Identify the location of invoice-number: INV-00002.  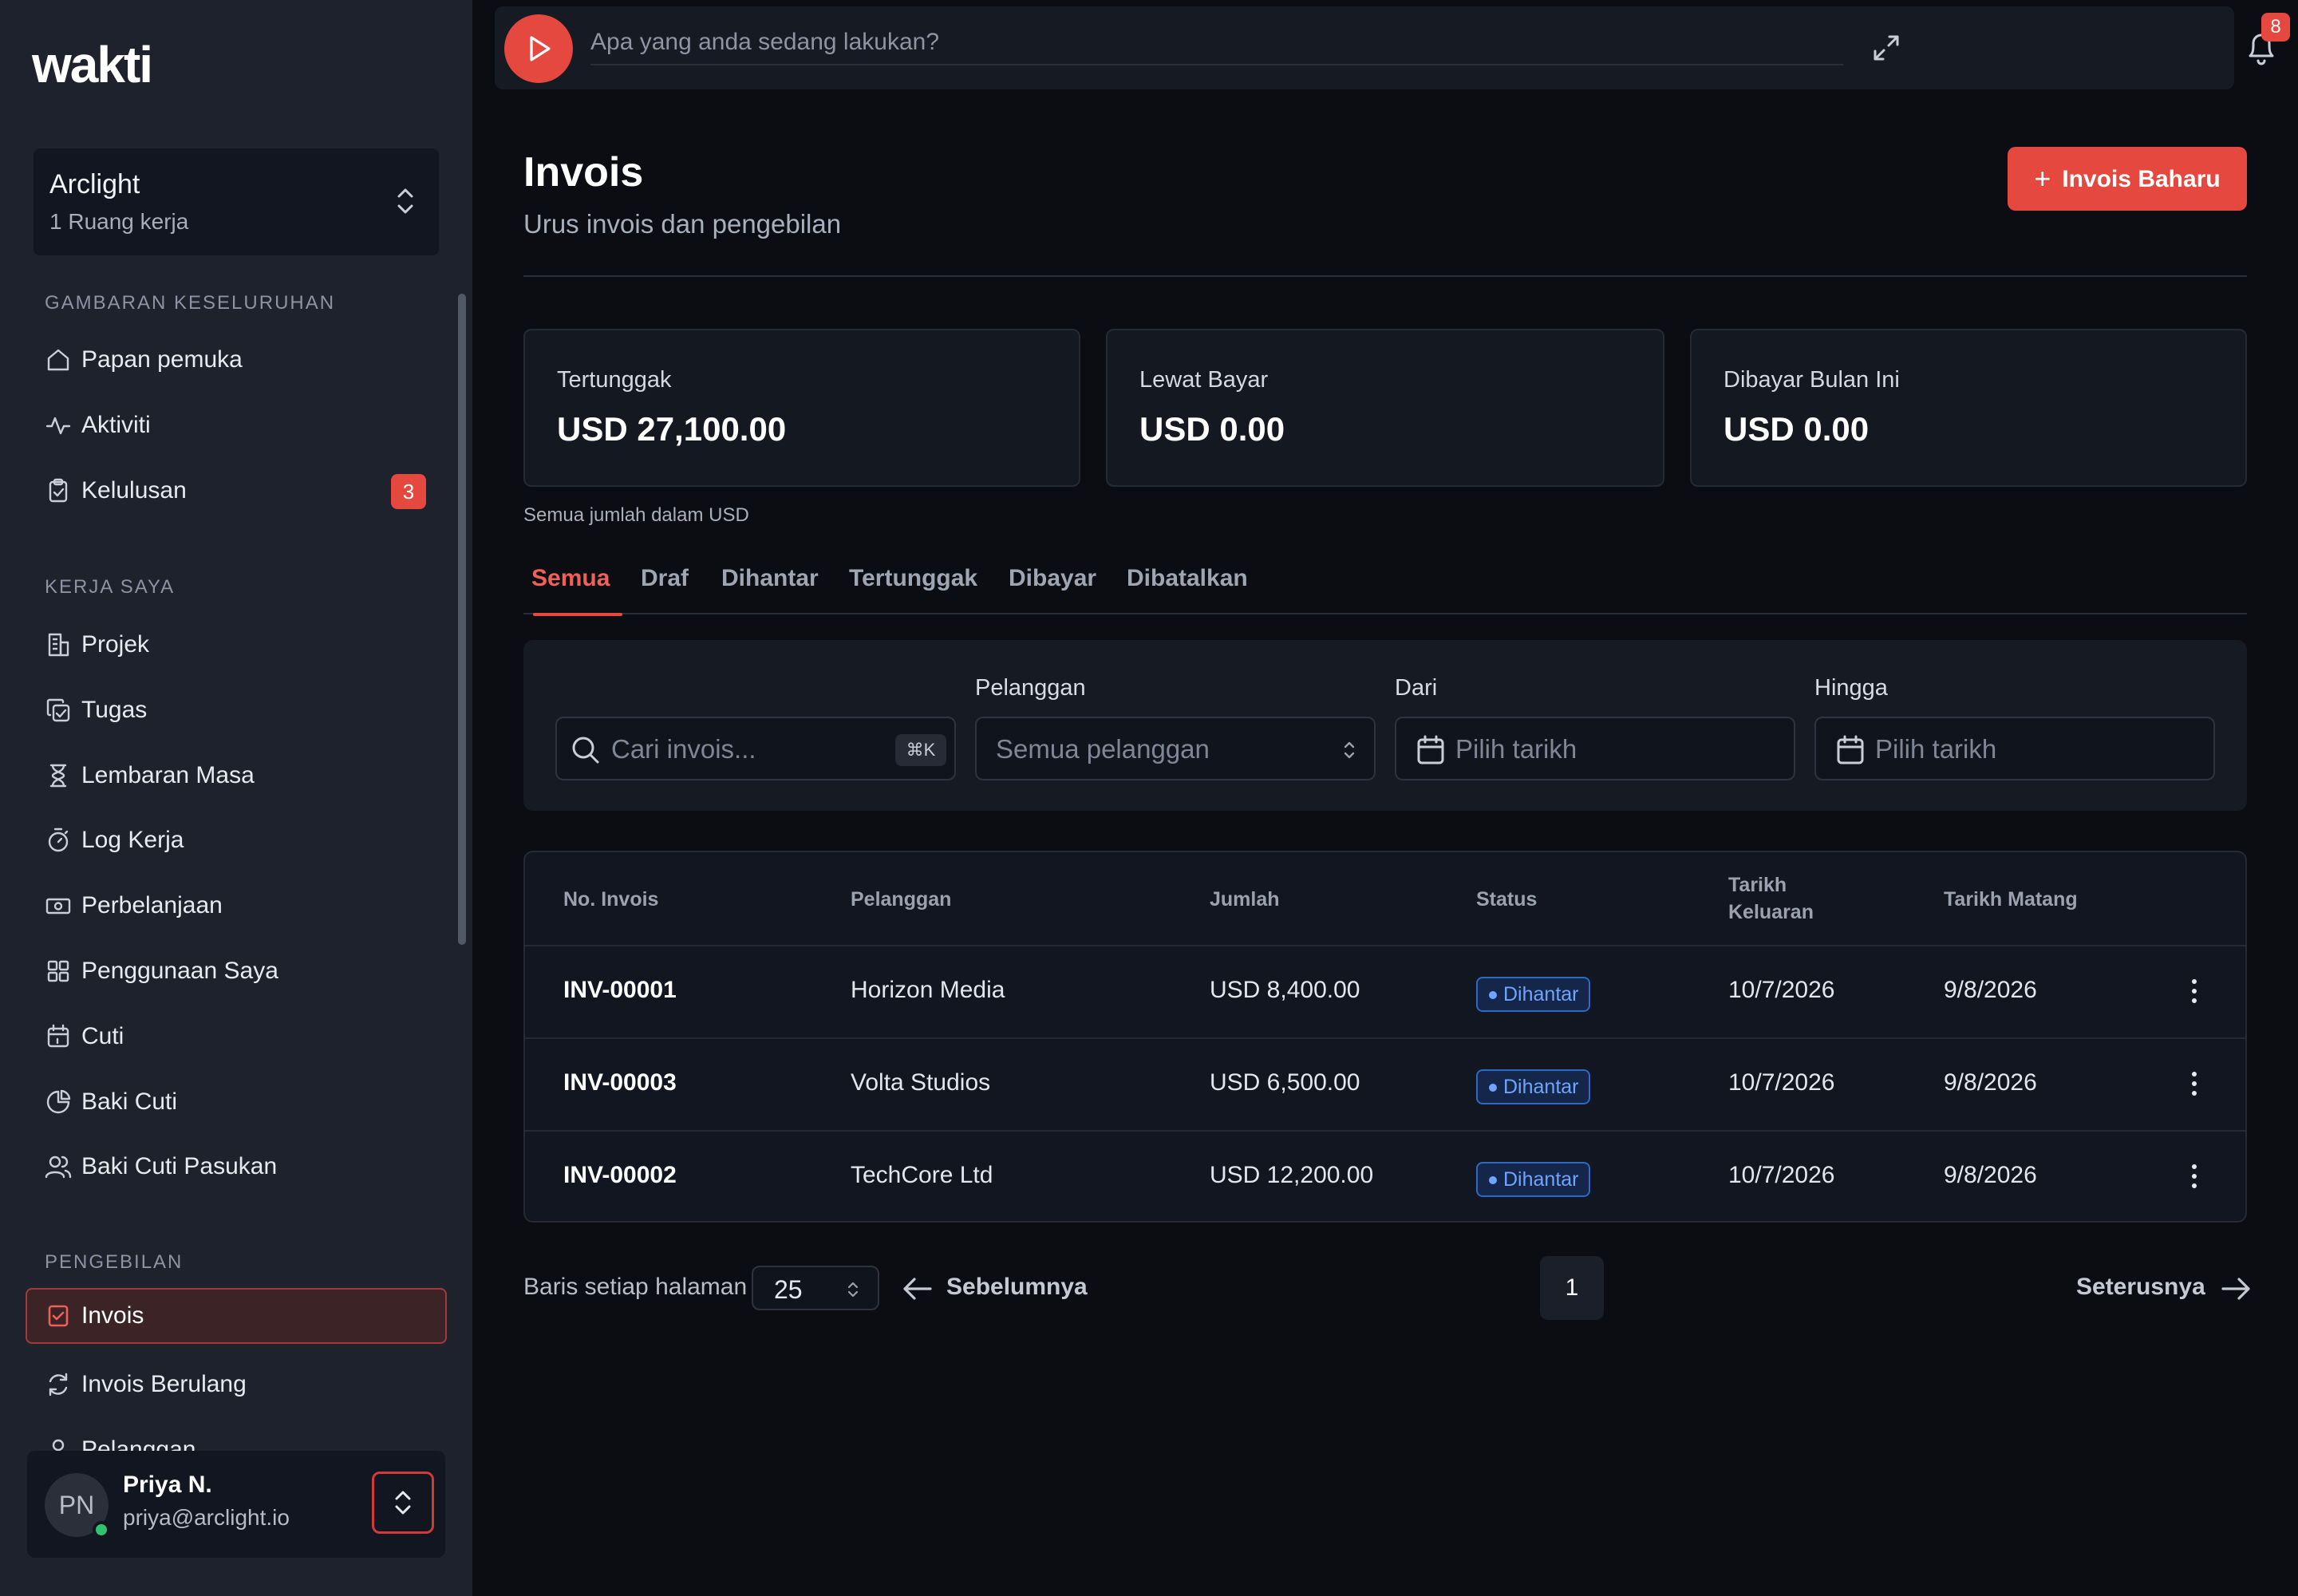
(620, 1175).